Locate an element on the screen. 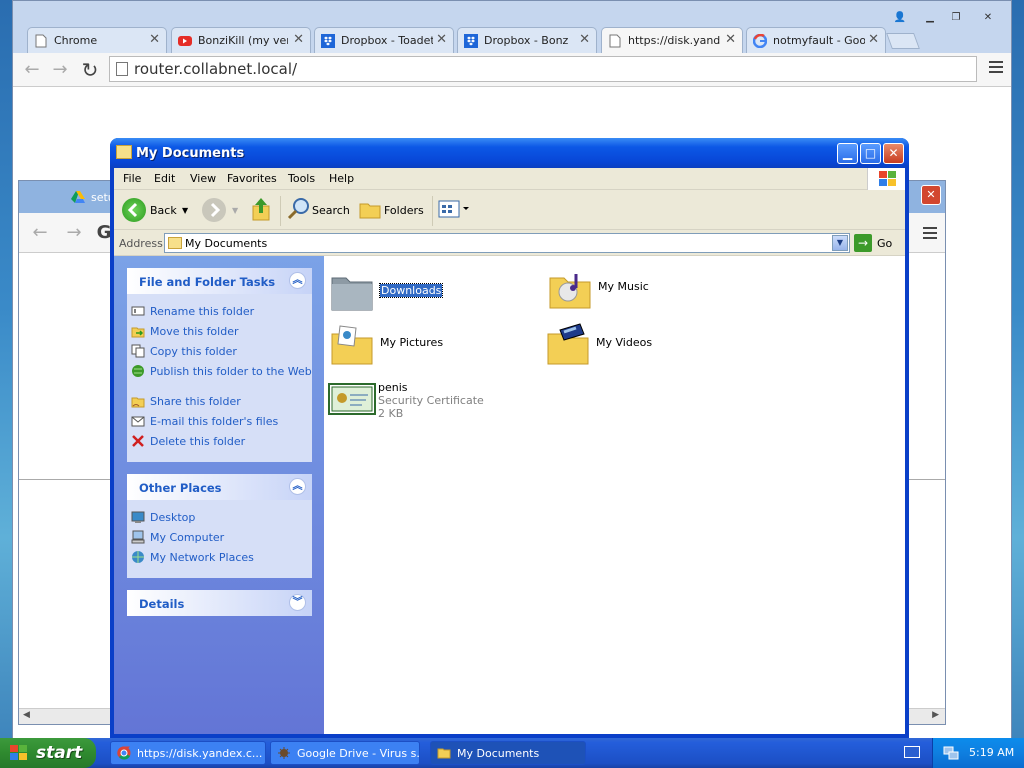 Image resolution: width=1024 pixels, height=768 pixels. desktop-icon is located at coordinates (138, 517).